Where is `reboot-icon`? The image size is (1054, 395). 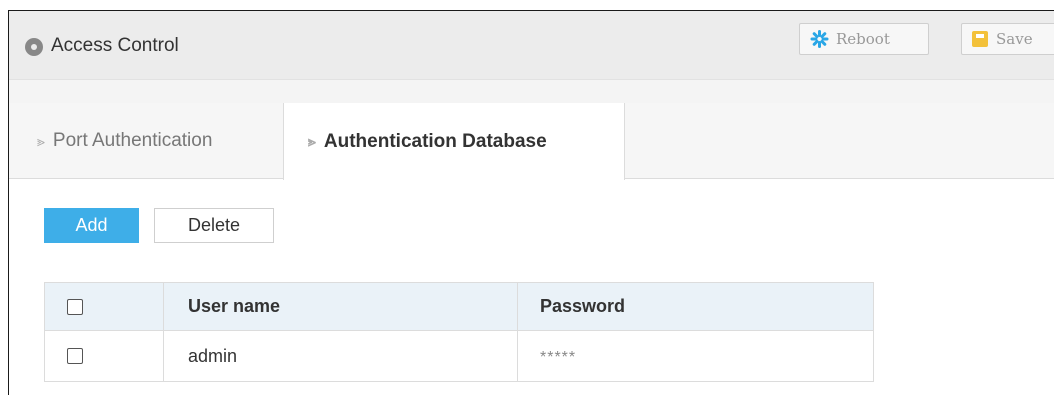 reboot-icon is located at coordinates (819, 39).